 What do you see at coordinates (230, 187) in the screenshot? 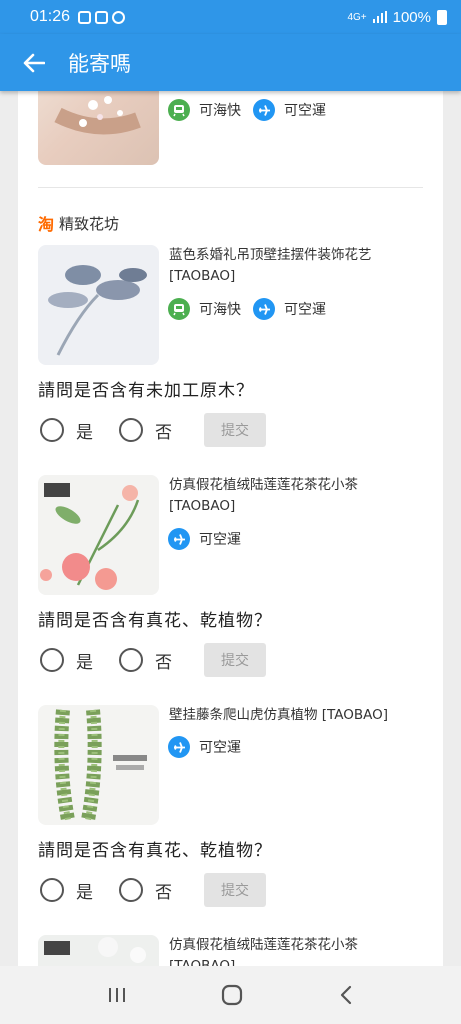
I see `divider` at bounding box center [230, 187].